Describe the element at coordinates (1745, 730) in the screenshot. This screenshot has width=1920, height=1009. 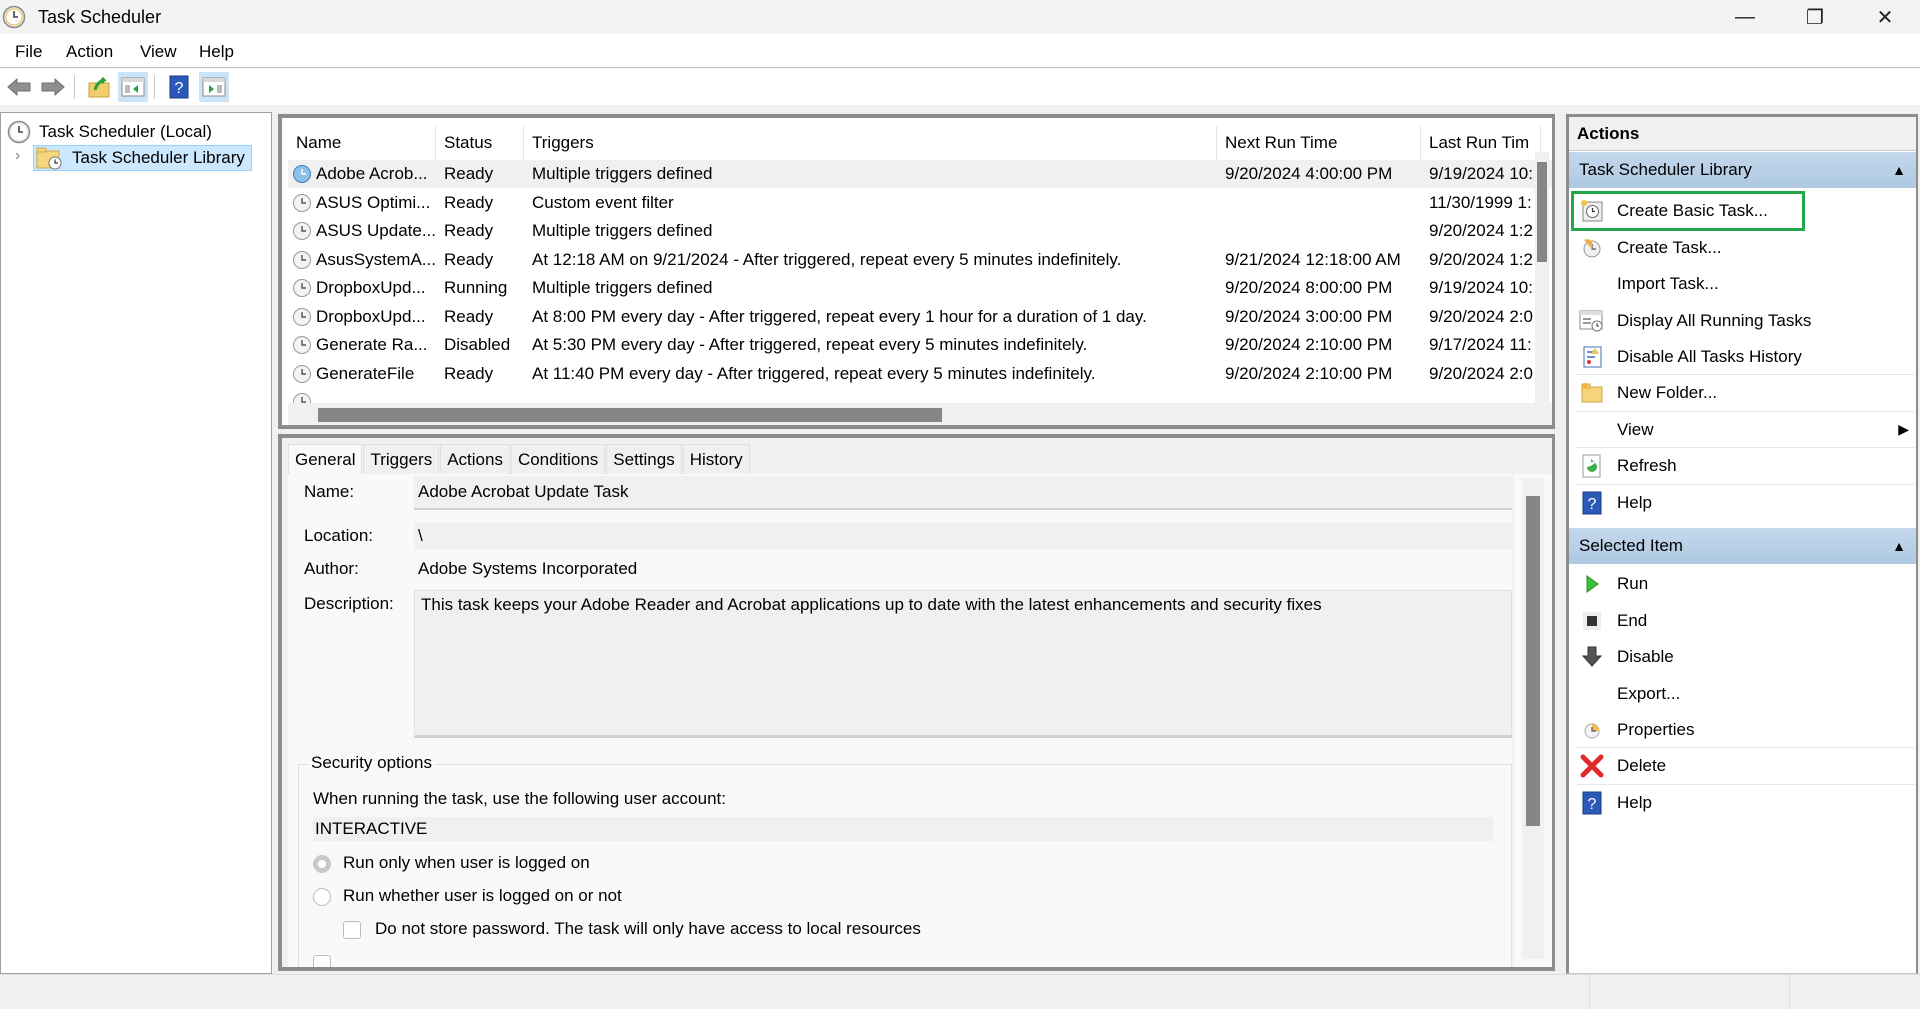
I see `action-properties: Properties` at that location.